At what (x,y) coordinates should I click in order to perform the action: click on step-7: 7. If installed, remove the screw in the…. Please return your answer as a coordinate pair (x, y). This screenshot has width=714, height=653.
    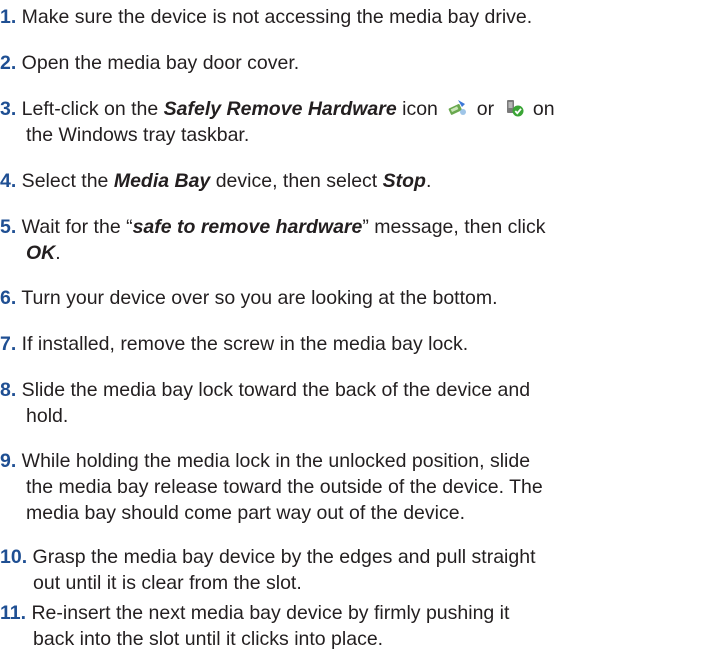
    Looking at the image, I should click on (357, 344).